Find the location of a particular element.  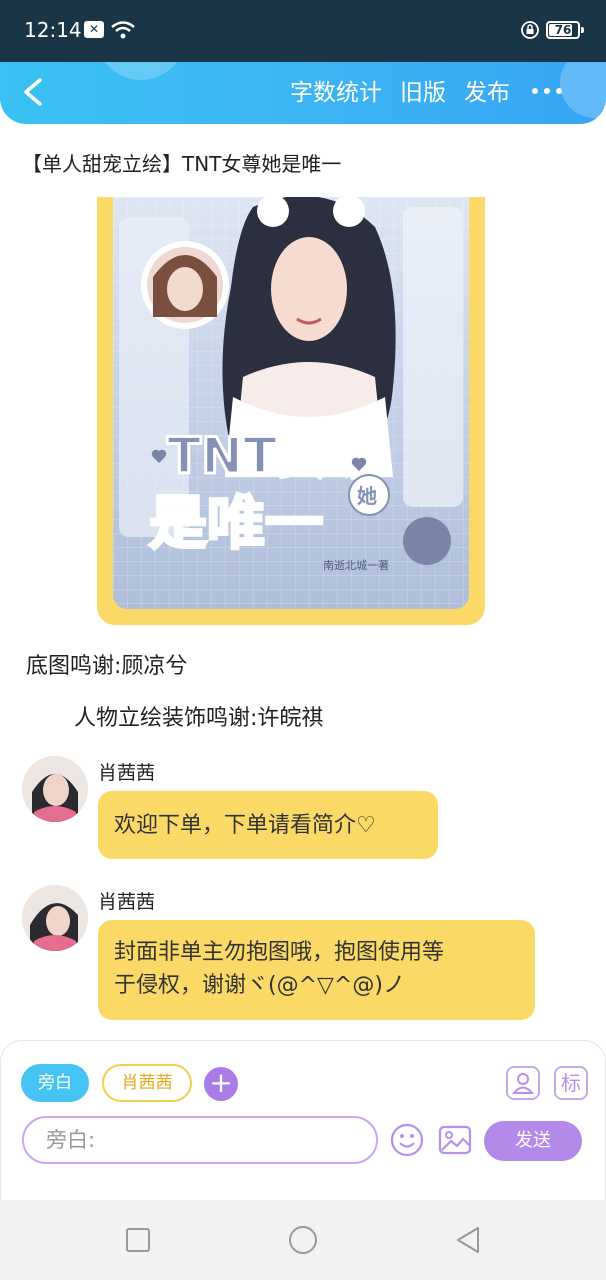

battery-level: 76 is located at coordinates (563, 30).